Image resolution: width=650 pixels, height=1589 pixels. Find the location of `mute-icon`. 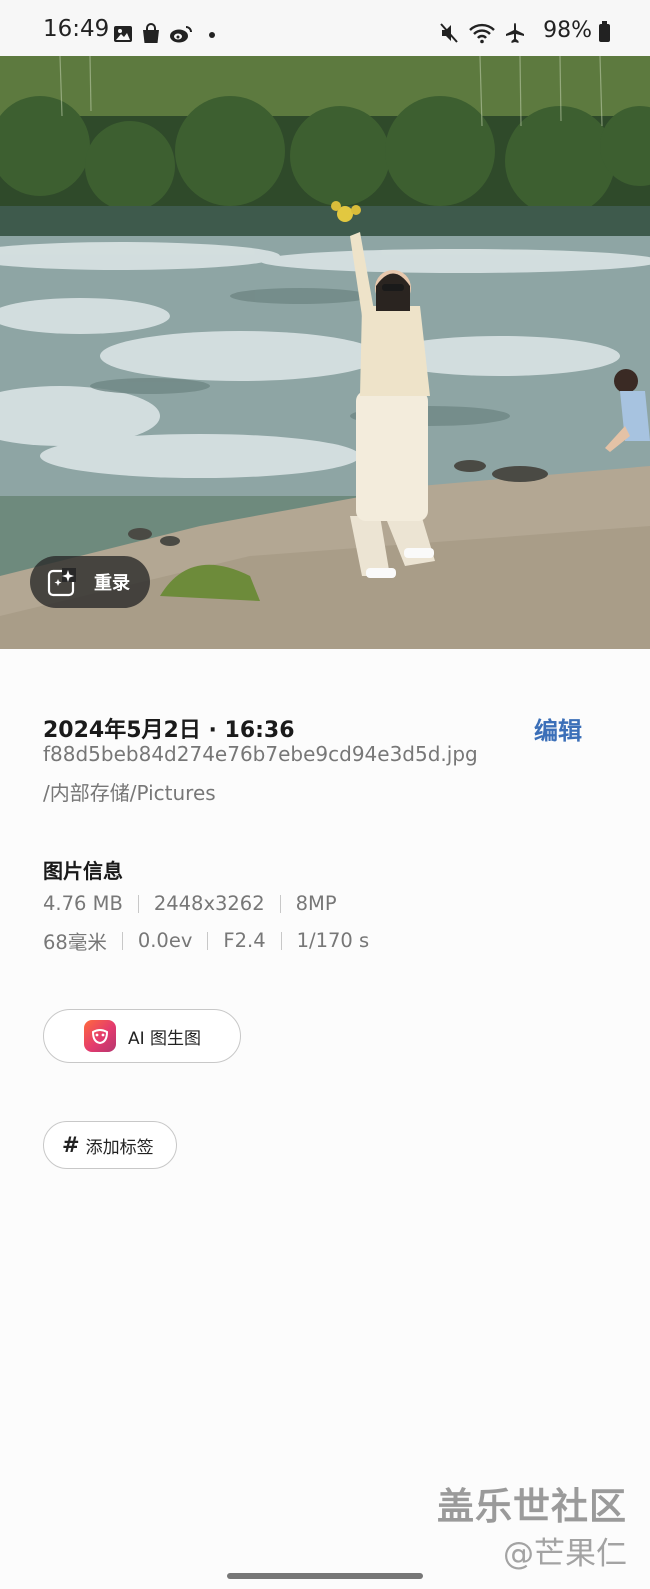

mute-icon is located at coordinates (449, 33).